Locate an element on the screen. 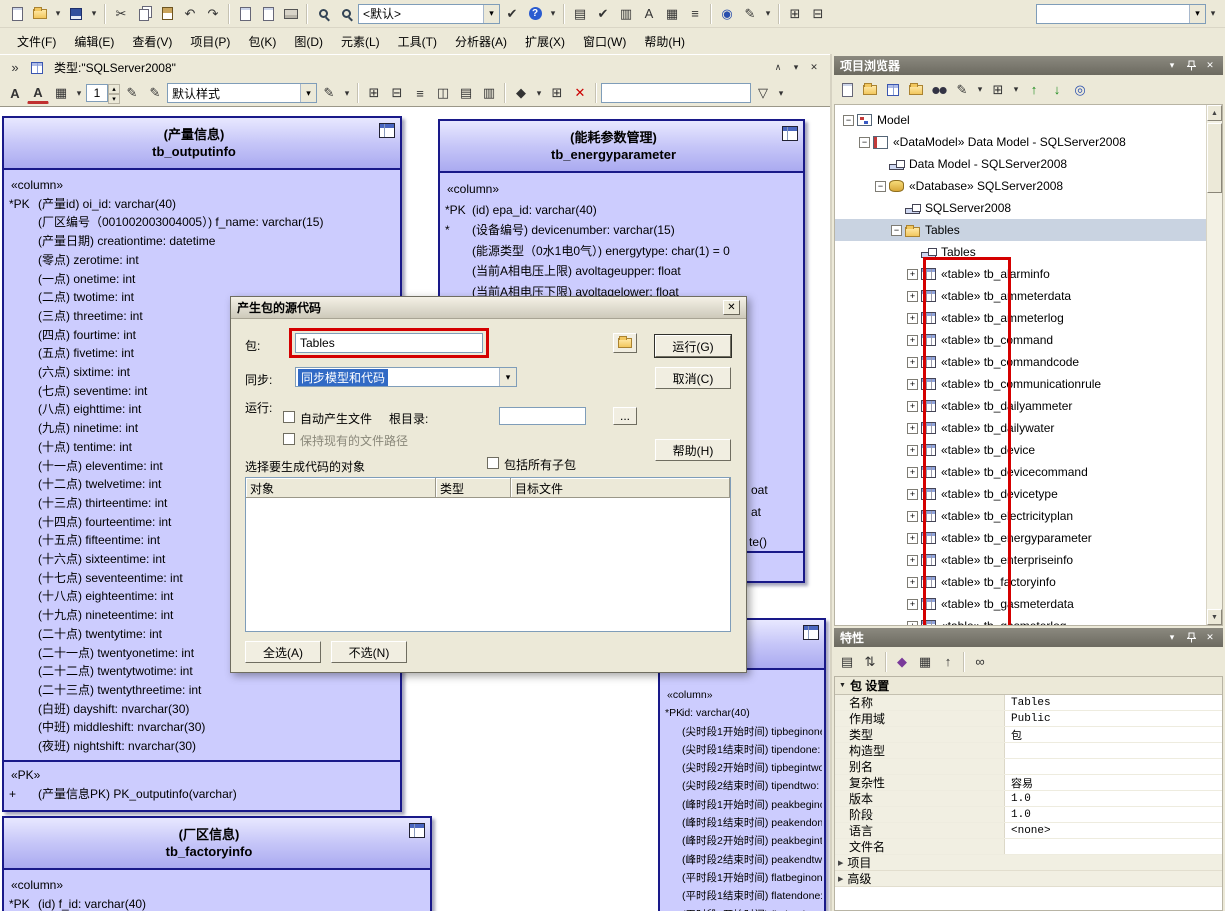  property-row: 复杂性 容易 is located at coordinates (1028, 783).